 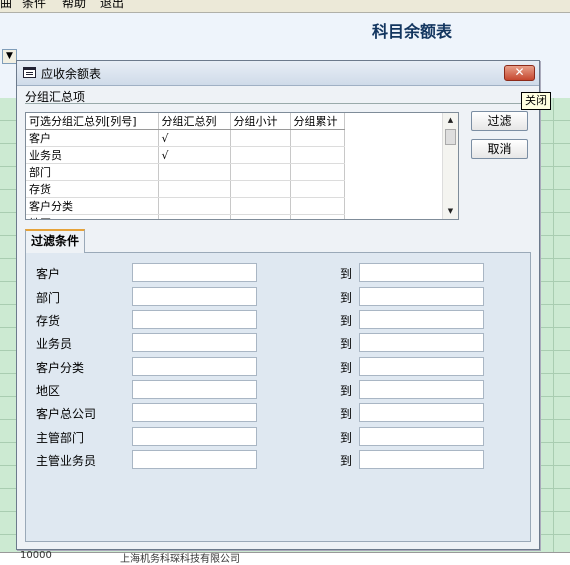 I want to click on status-text-code: 10000, so click(x=36, y=555).